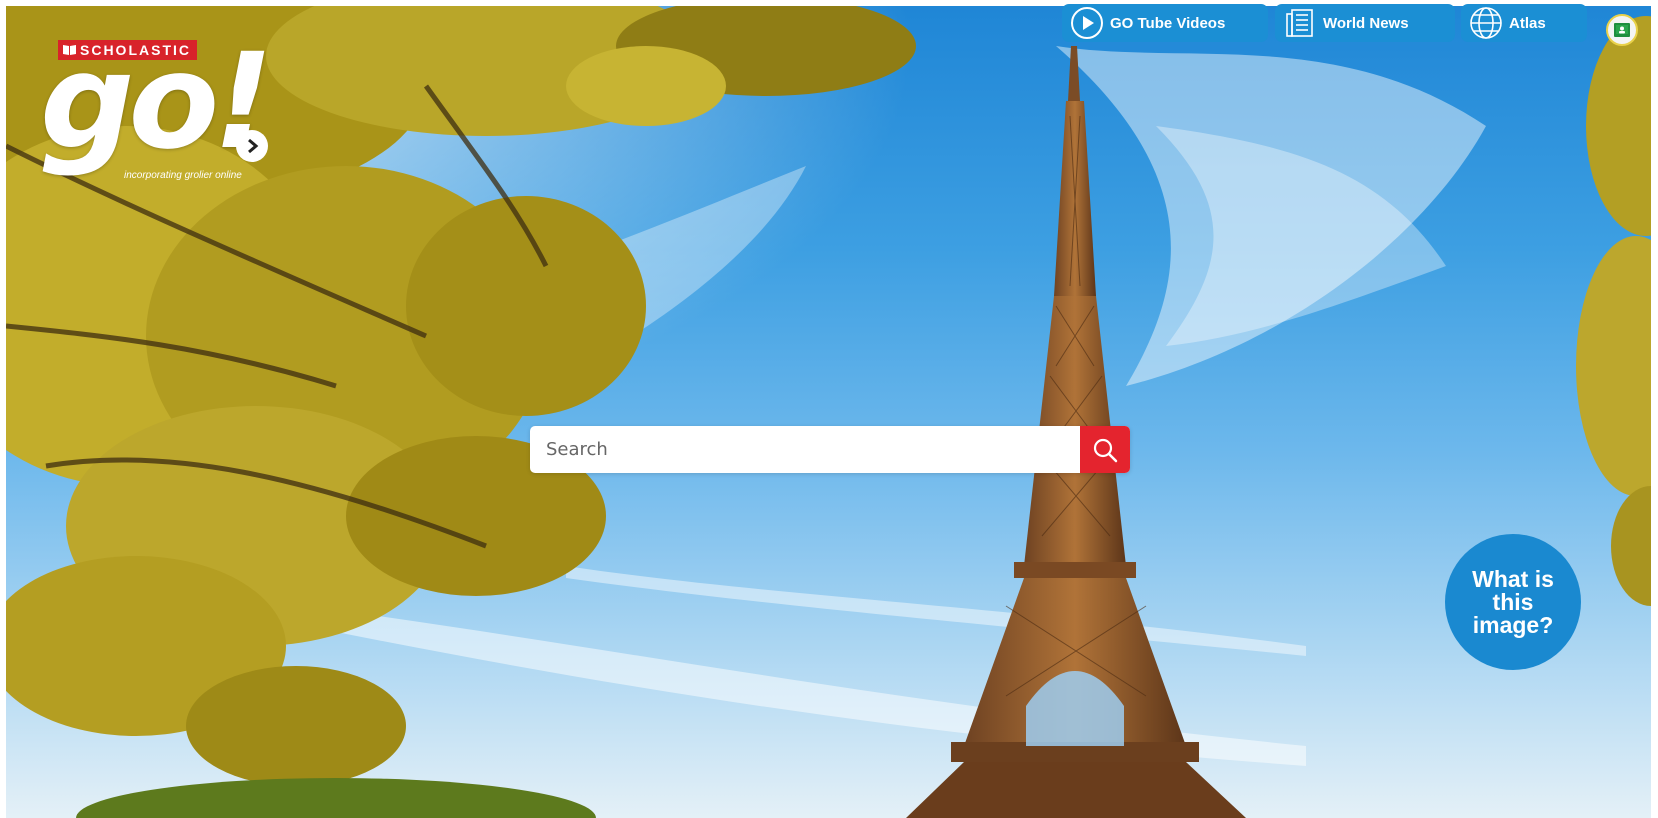 The height and width of the screenshot is (818, 1658). Describe the element at coordinates (1486, 23) in the screenshot. I see `globe-icon` at that location.